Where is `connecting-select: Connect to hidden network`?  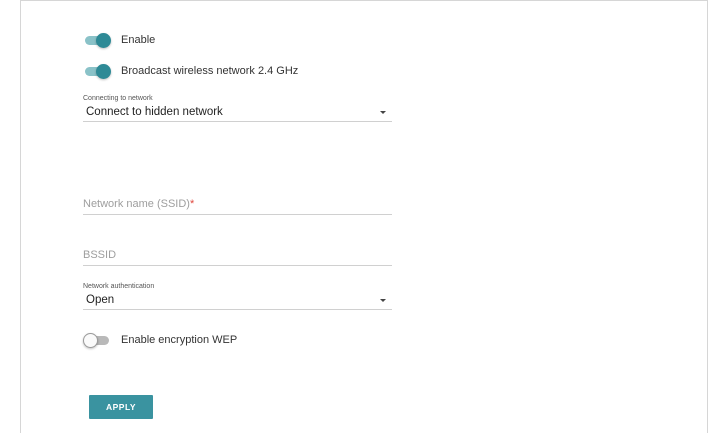 connecting-select: Connect to hidden network is located at coordinates (237, 112).